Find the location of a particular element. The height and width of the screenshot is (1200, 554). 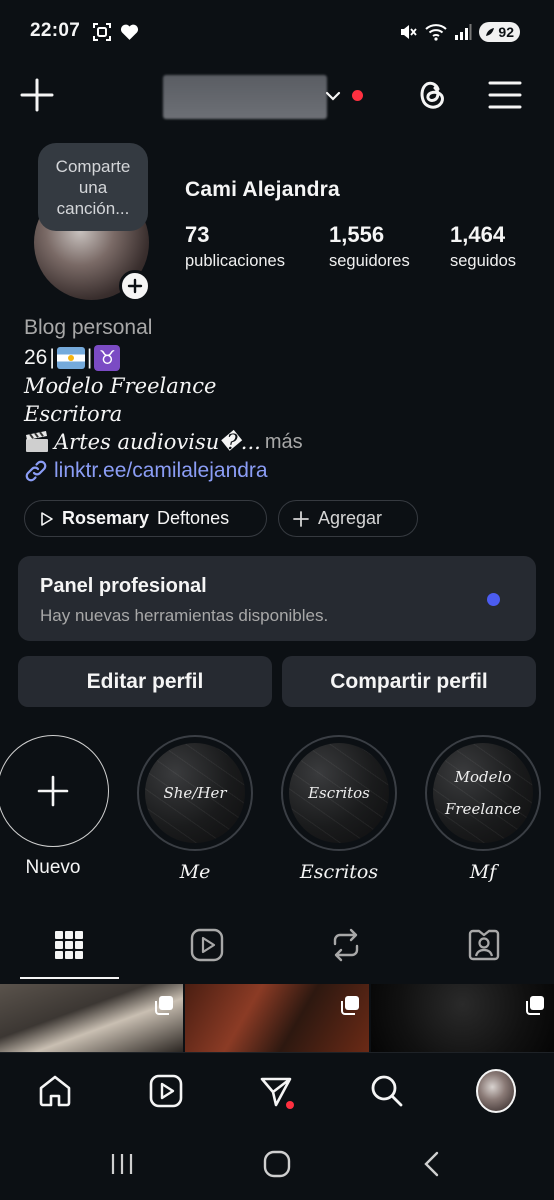

tab-grid is located at coordinates (69, 945).